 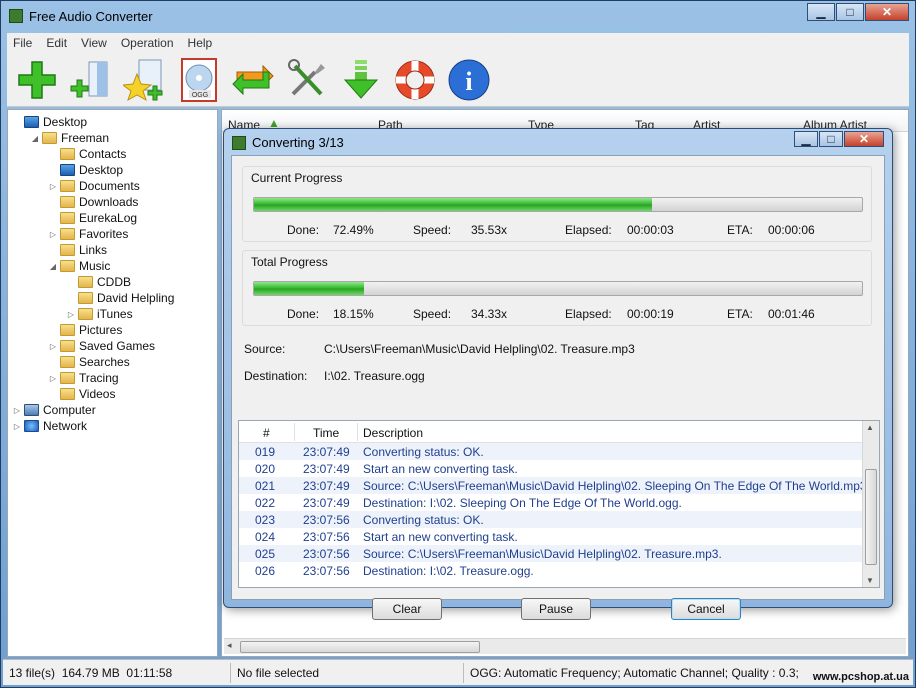 I want to click on menu-edit: Edit, so click(x=56, y=43).